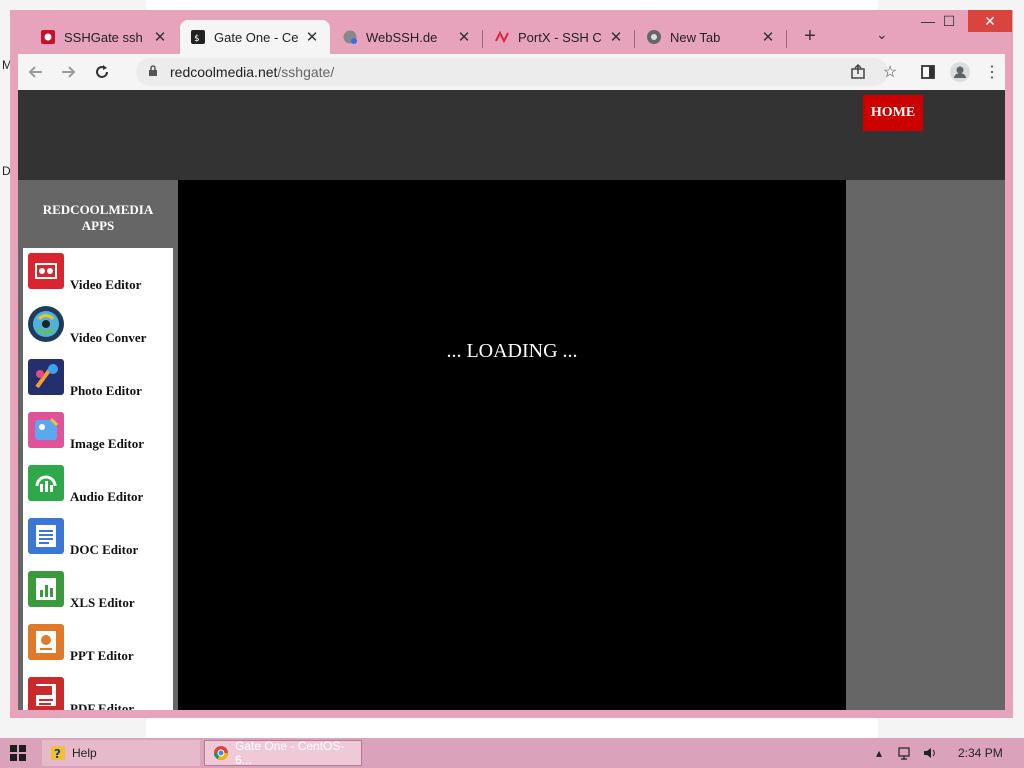 This screenshot has width=1024, height=768. What do you see at coordinates (306, 72) in the screenshot?
I see `url-path: /sshgate/` at bounding box center [306, 72].